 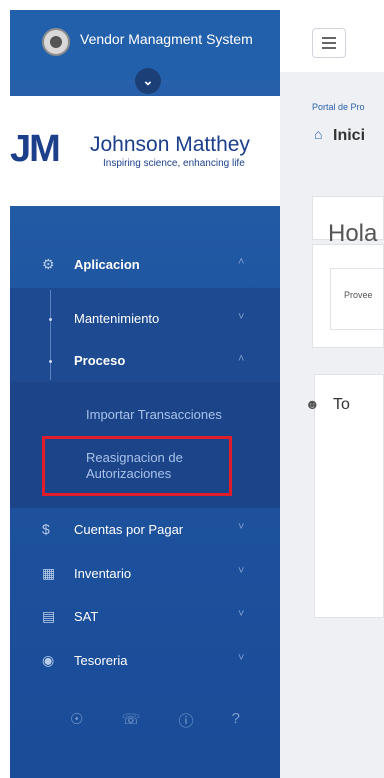 I want to click on top-bar, so click(x=332, y=41).